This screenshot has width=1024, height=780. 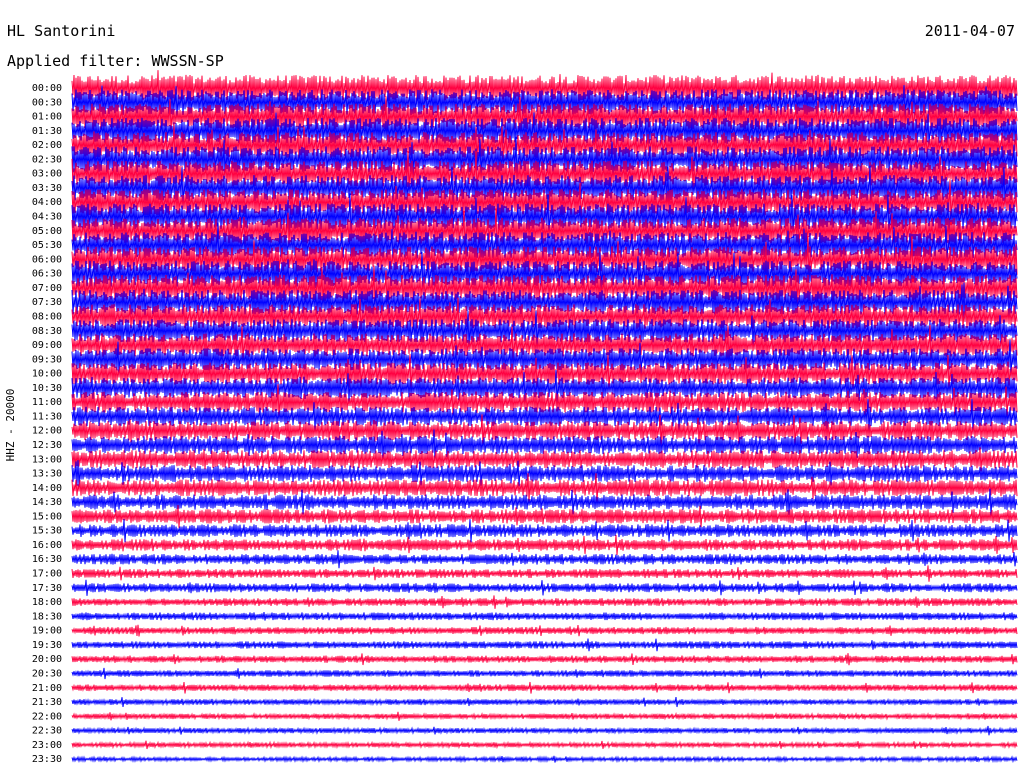 What do you see at coordinates (47, 673) in the screenshot?
I see `row-time-label: 20:30` at bounding box center [47, 673].